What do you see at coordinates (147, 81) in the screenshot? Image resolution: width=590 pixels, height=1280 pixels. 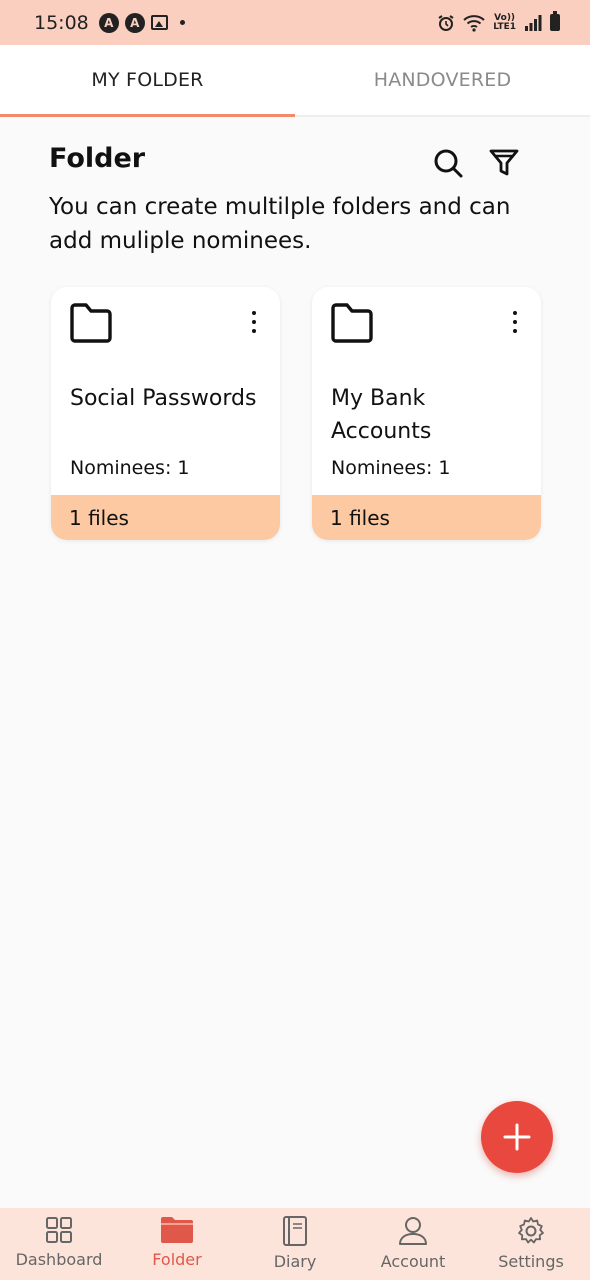 I see `tab-my-folder: MY FOLDER` at bounding box center [147, 81].